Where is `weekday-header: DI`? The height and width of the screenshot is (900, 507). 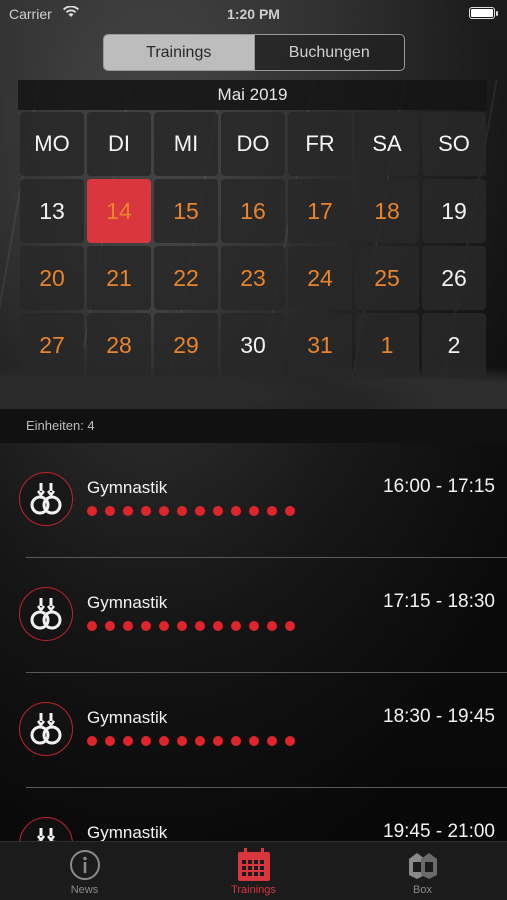 weekday-header: DI is located at coordinates (119, 144).